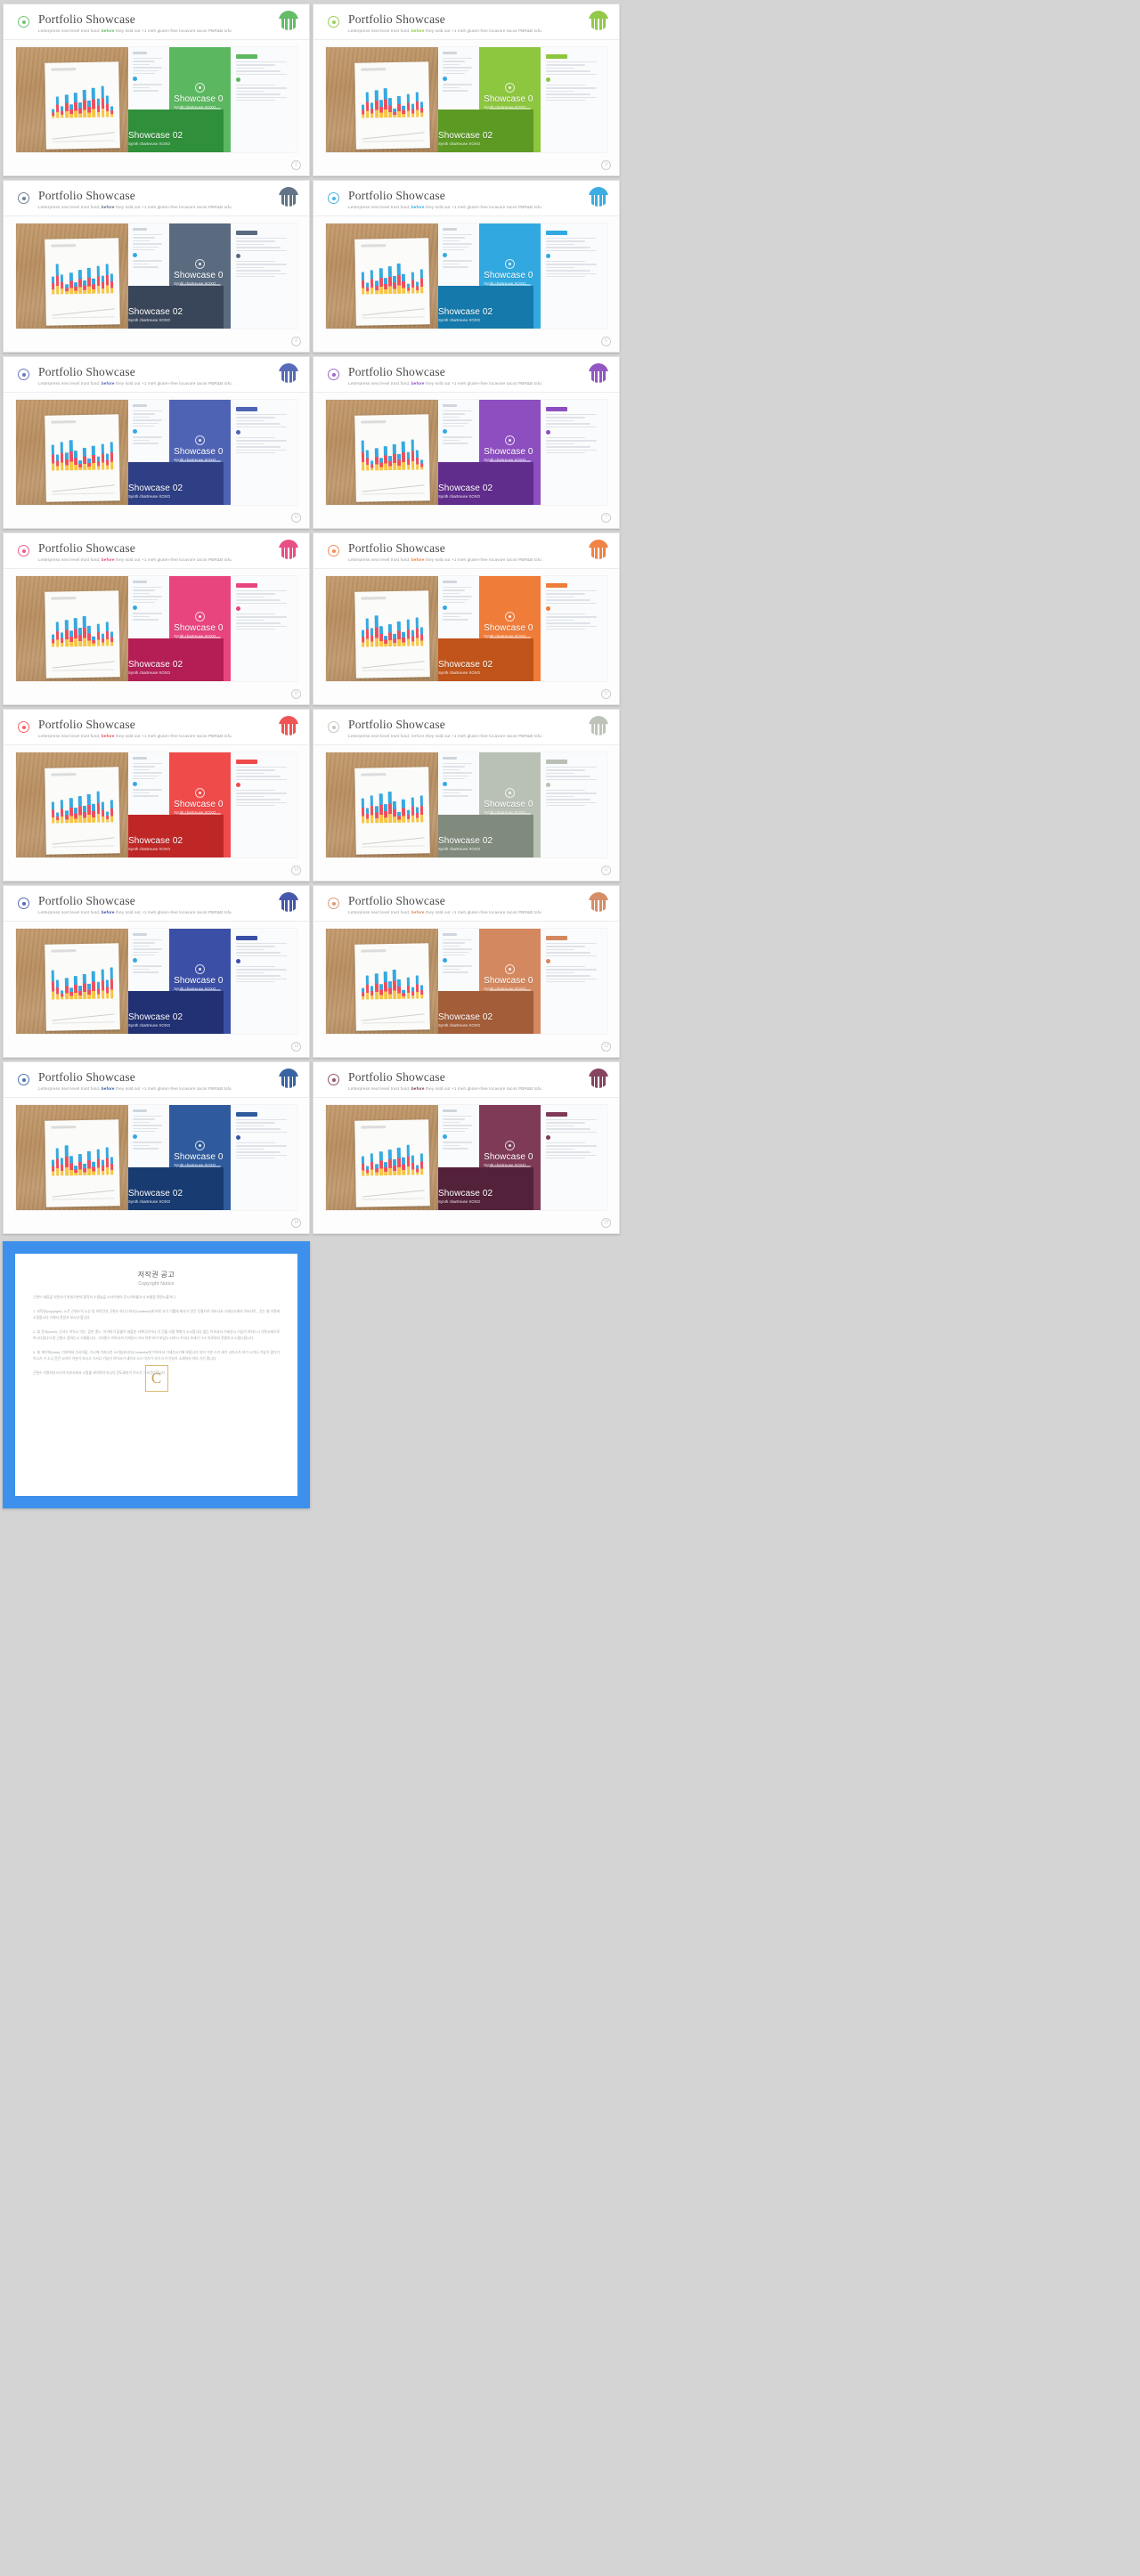  Describe the element at coordinates (606, 341) in the screenshot. I see `slide-number-badge: 5` at that location.